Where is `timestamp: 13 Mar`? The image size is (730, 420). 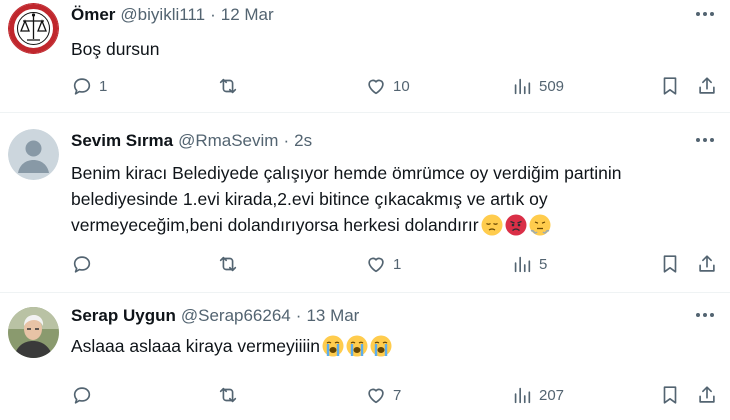 timestamp: 13 Mar is located at coordinates (332, 316).